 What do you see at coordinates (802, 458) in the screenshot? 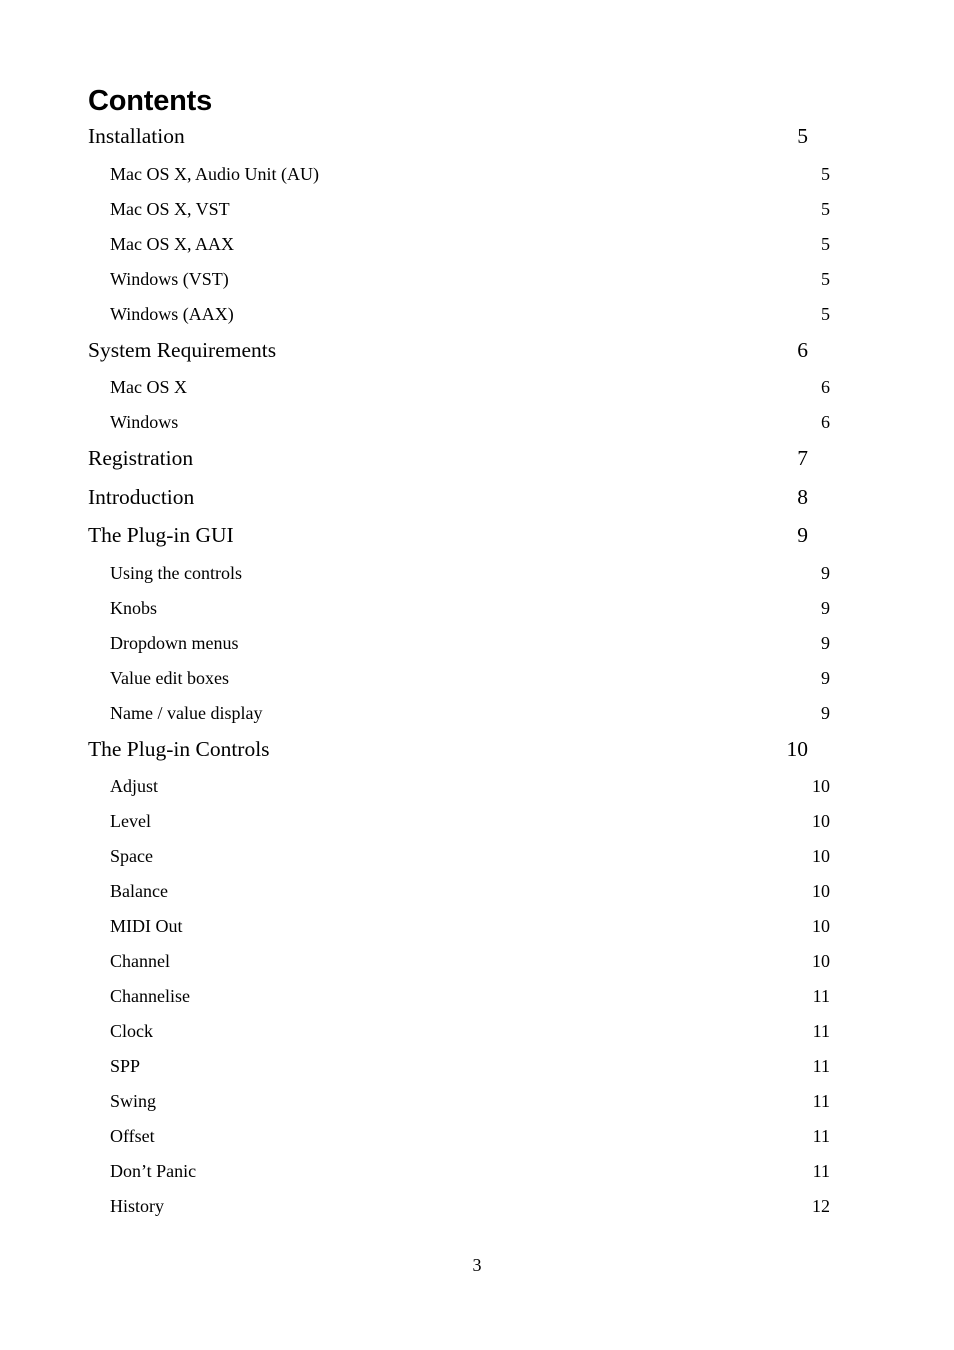
I see `toc-entry-page-number: 7` at bounding box center [802, 458].